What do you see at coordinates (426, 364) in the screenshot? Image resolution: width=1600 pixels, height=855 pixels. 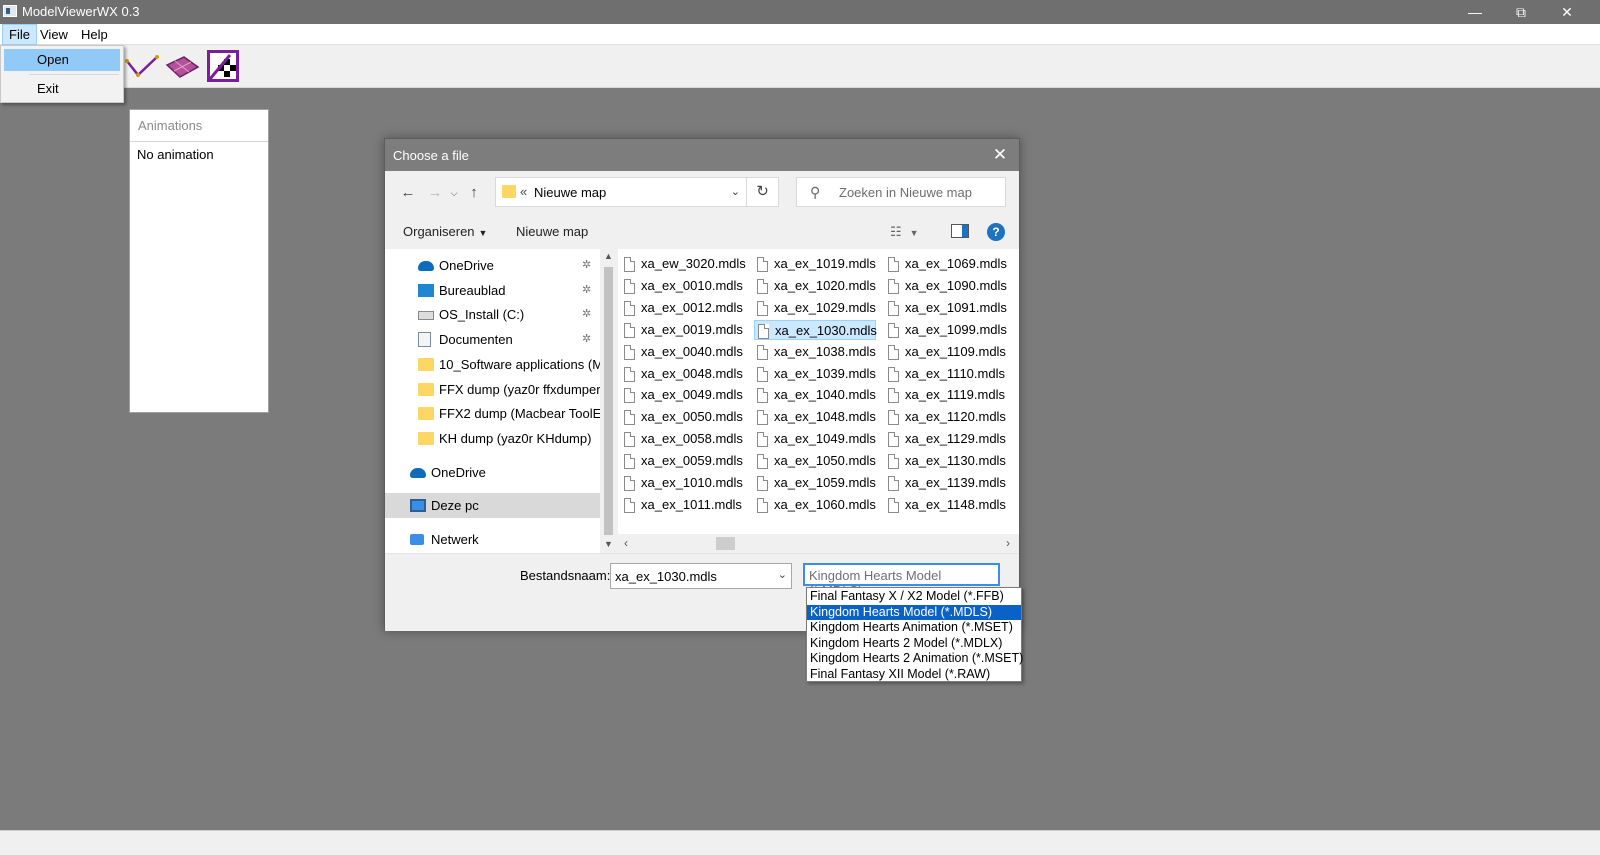 I see `folder-icon` at bounding box center [426, 364].